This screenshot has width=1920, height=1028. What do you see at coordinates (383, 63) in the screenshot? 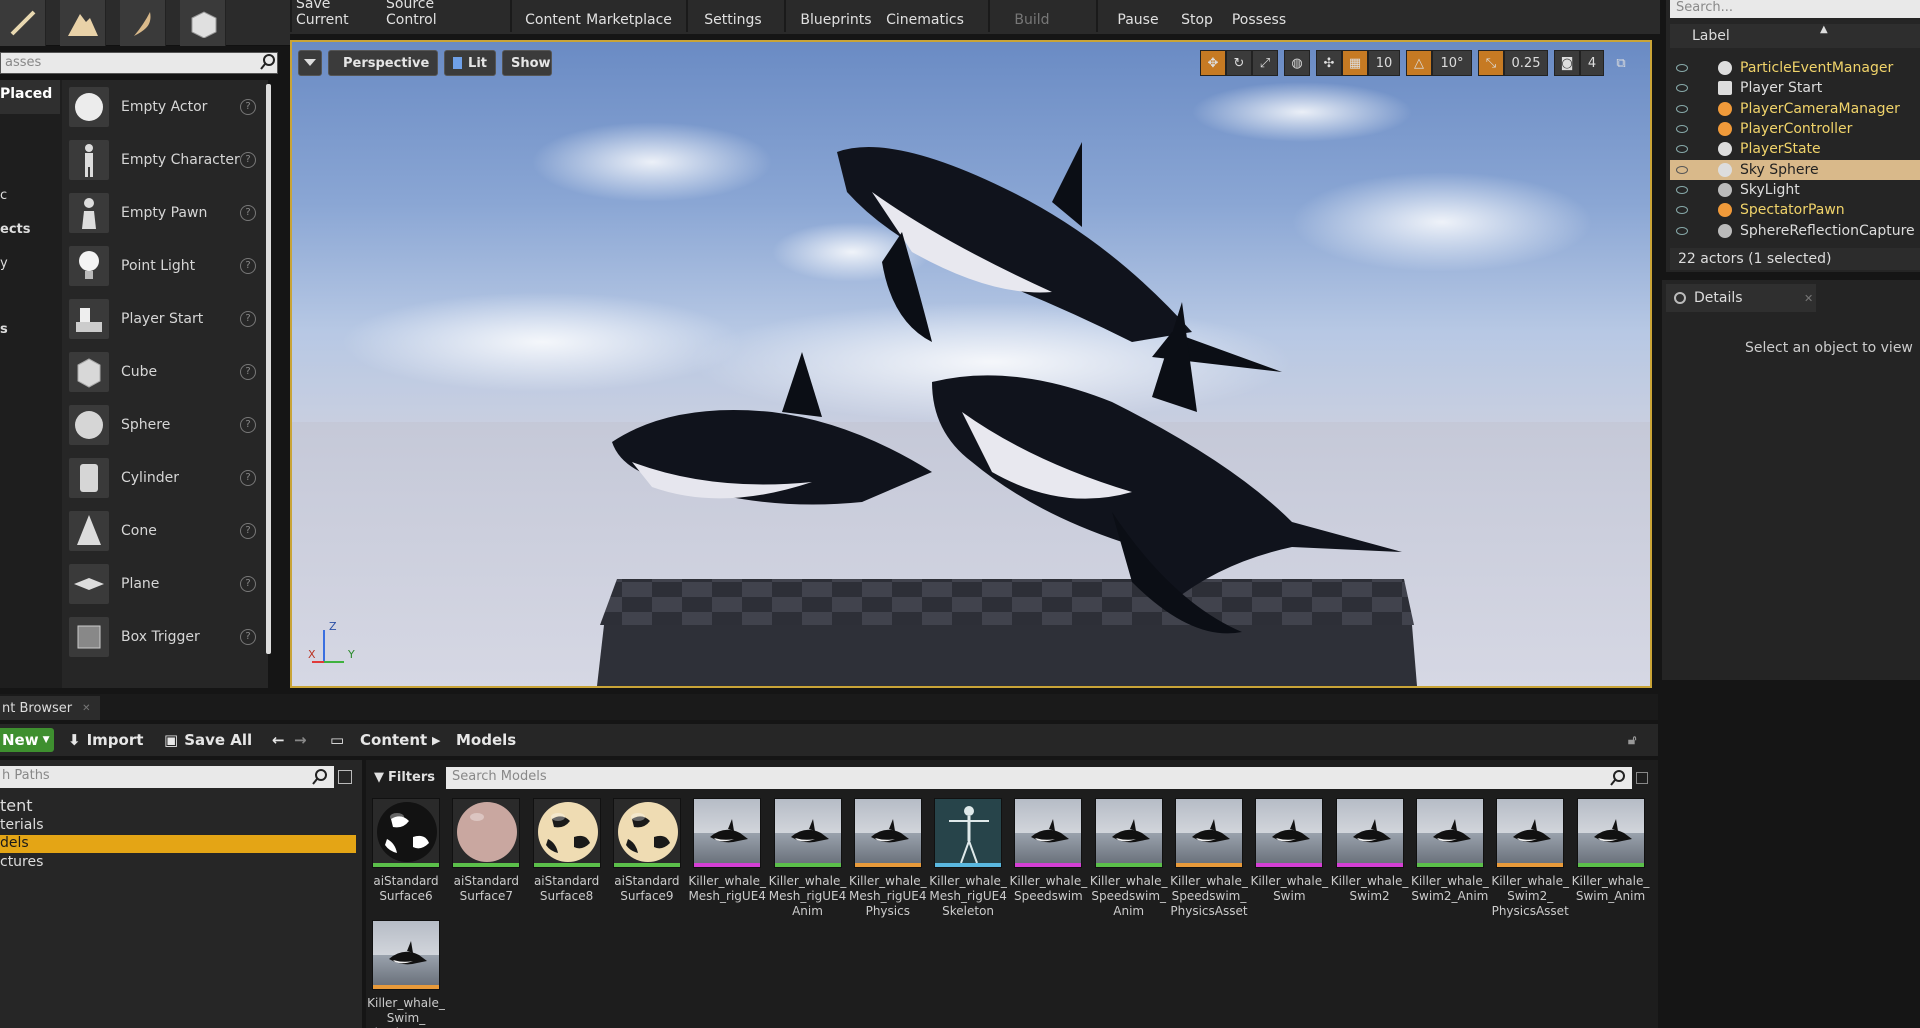
I see `perspective-button: Perspective` at bounding box center [383, 63].